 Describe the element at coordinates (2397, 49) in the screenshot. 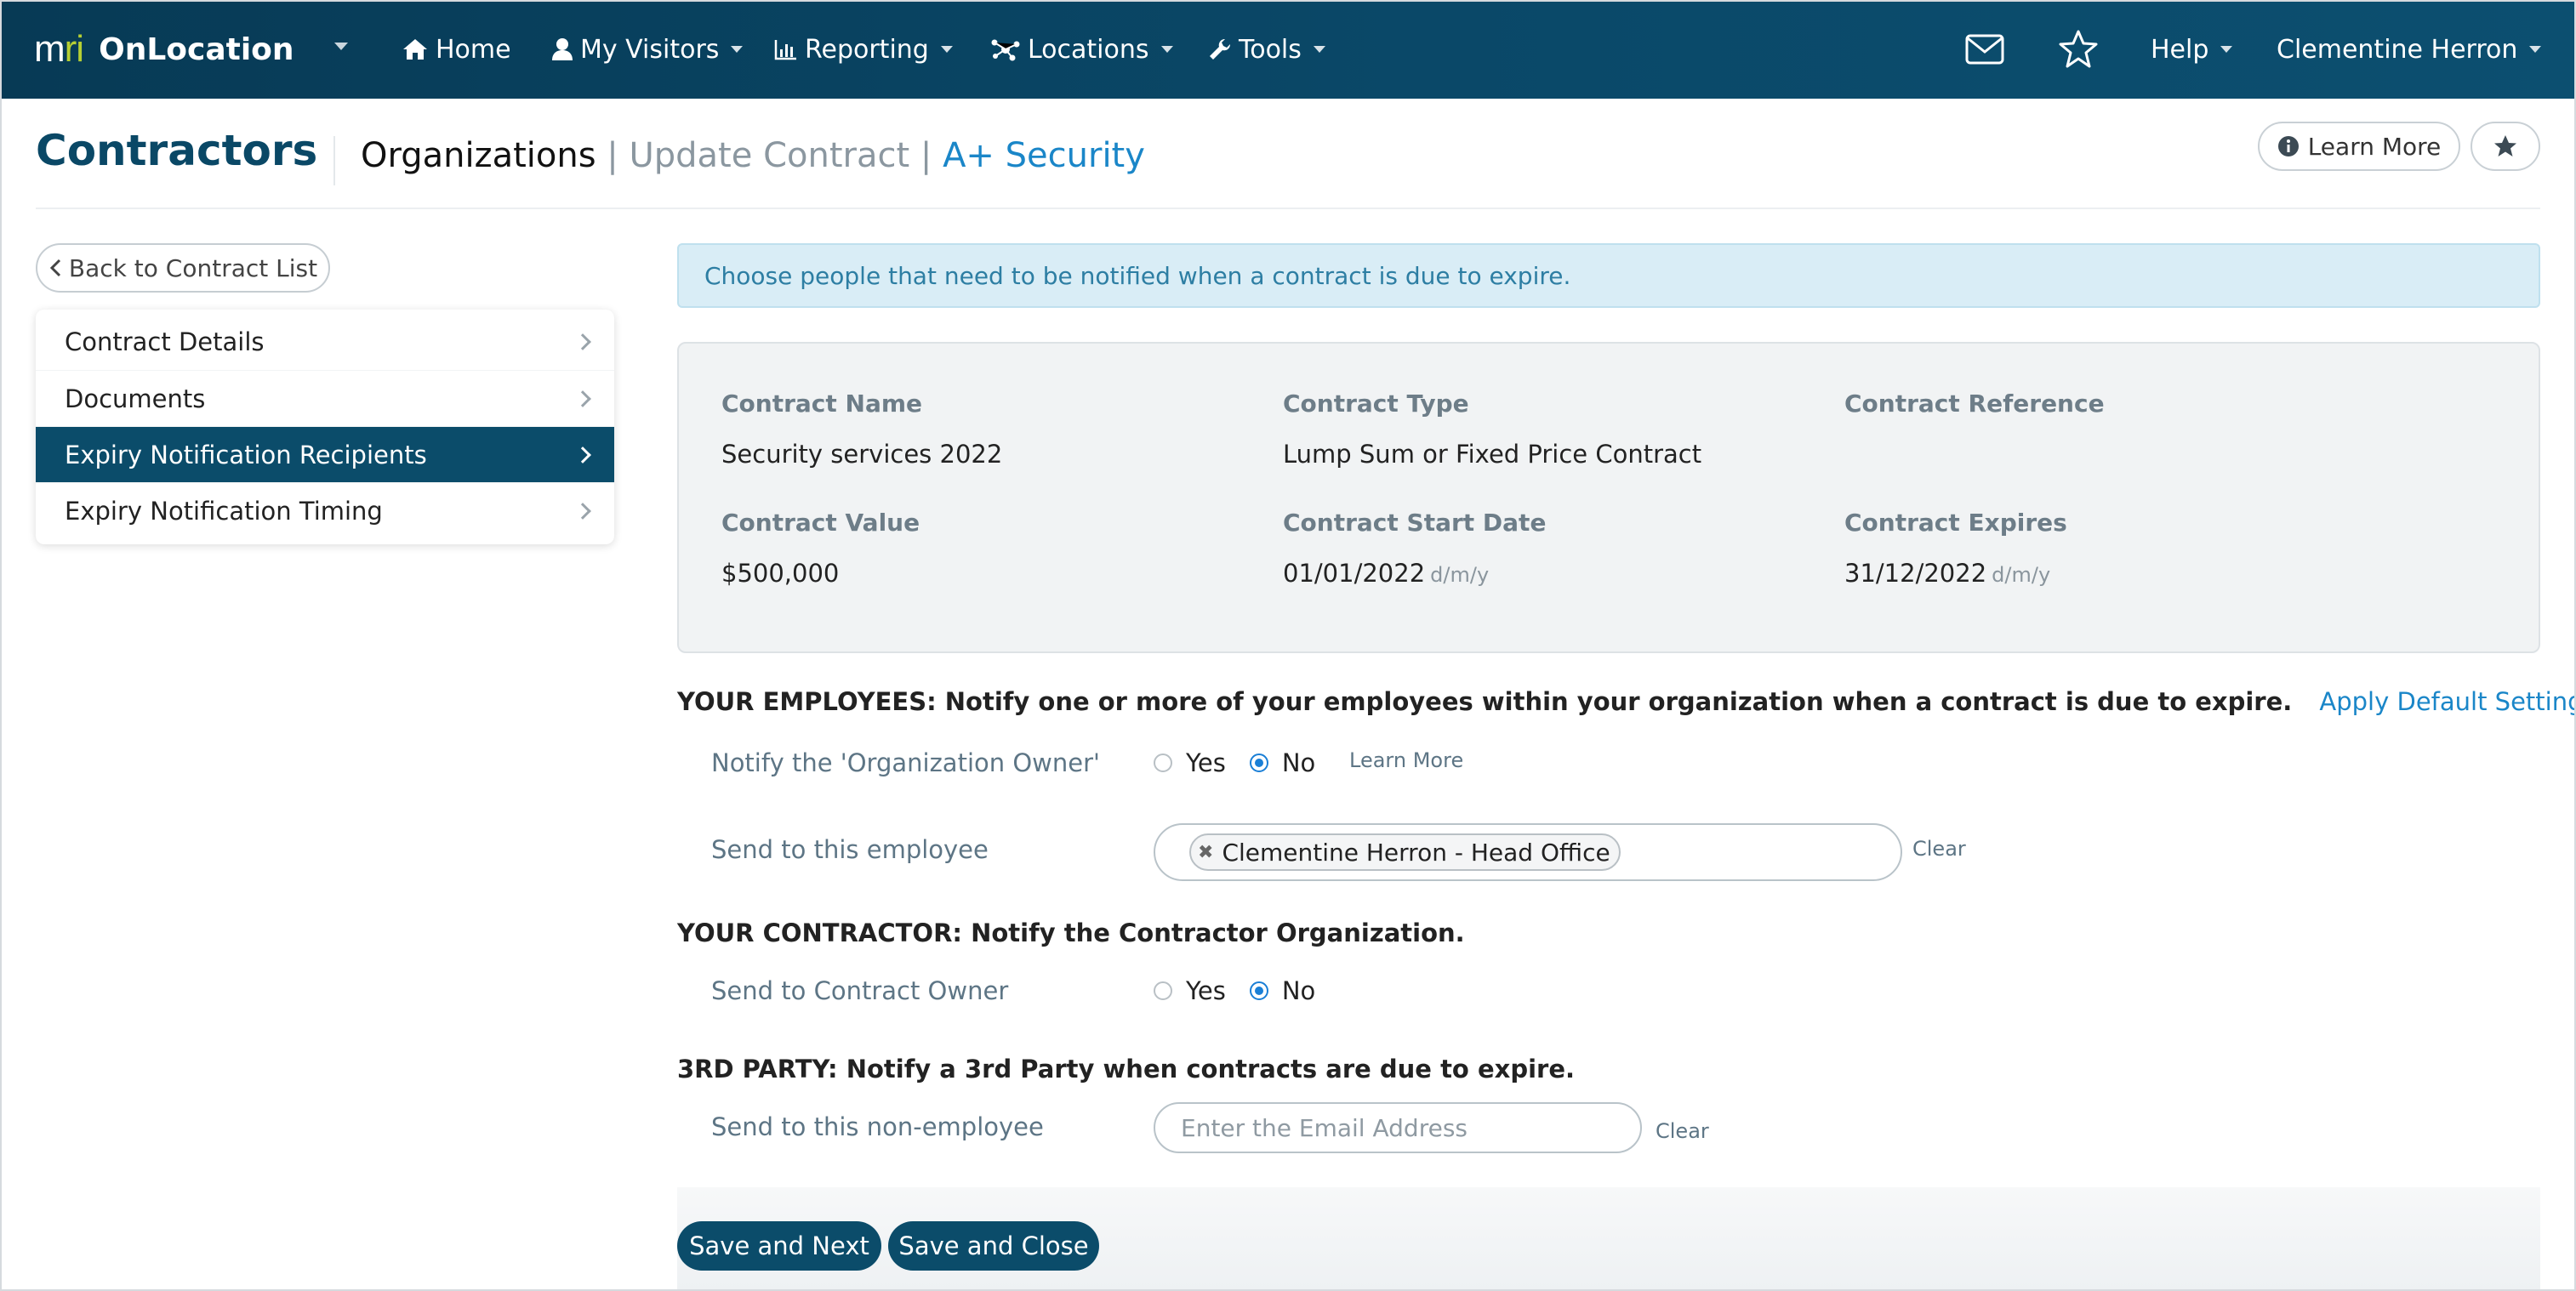

I see `user-name: Clementine Herron` at that location.